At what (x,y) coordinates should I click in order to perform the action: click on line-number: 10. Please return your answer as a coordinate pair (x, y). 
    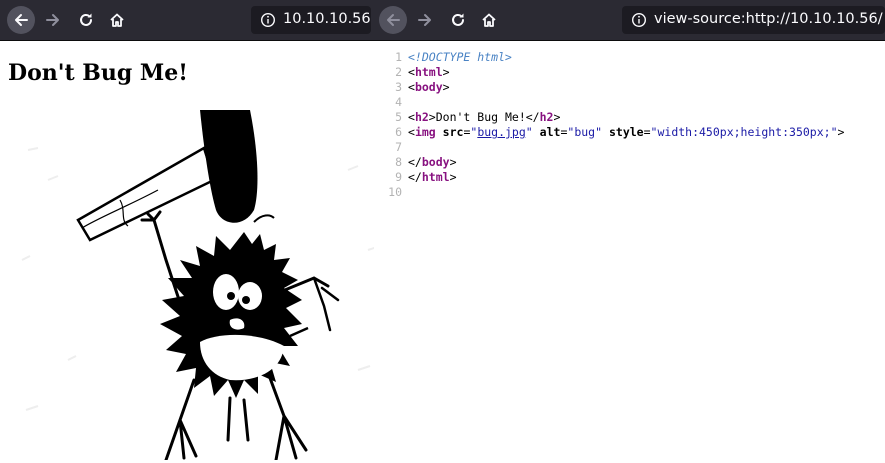
    Looking at the image, I should click on (395, 192).